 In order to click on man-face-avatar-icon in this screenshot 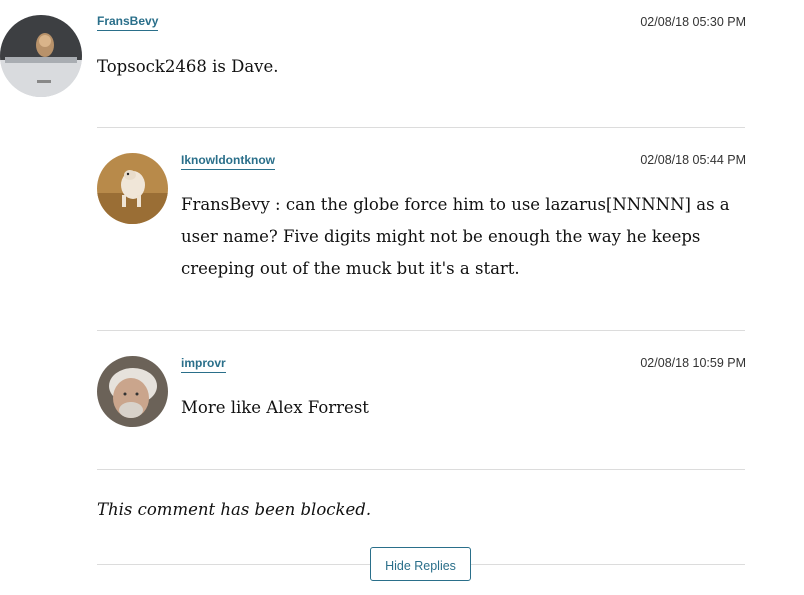, I will do `click(132, 391)`.